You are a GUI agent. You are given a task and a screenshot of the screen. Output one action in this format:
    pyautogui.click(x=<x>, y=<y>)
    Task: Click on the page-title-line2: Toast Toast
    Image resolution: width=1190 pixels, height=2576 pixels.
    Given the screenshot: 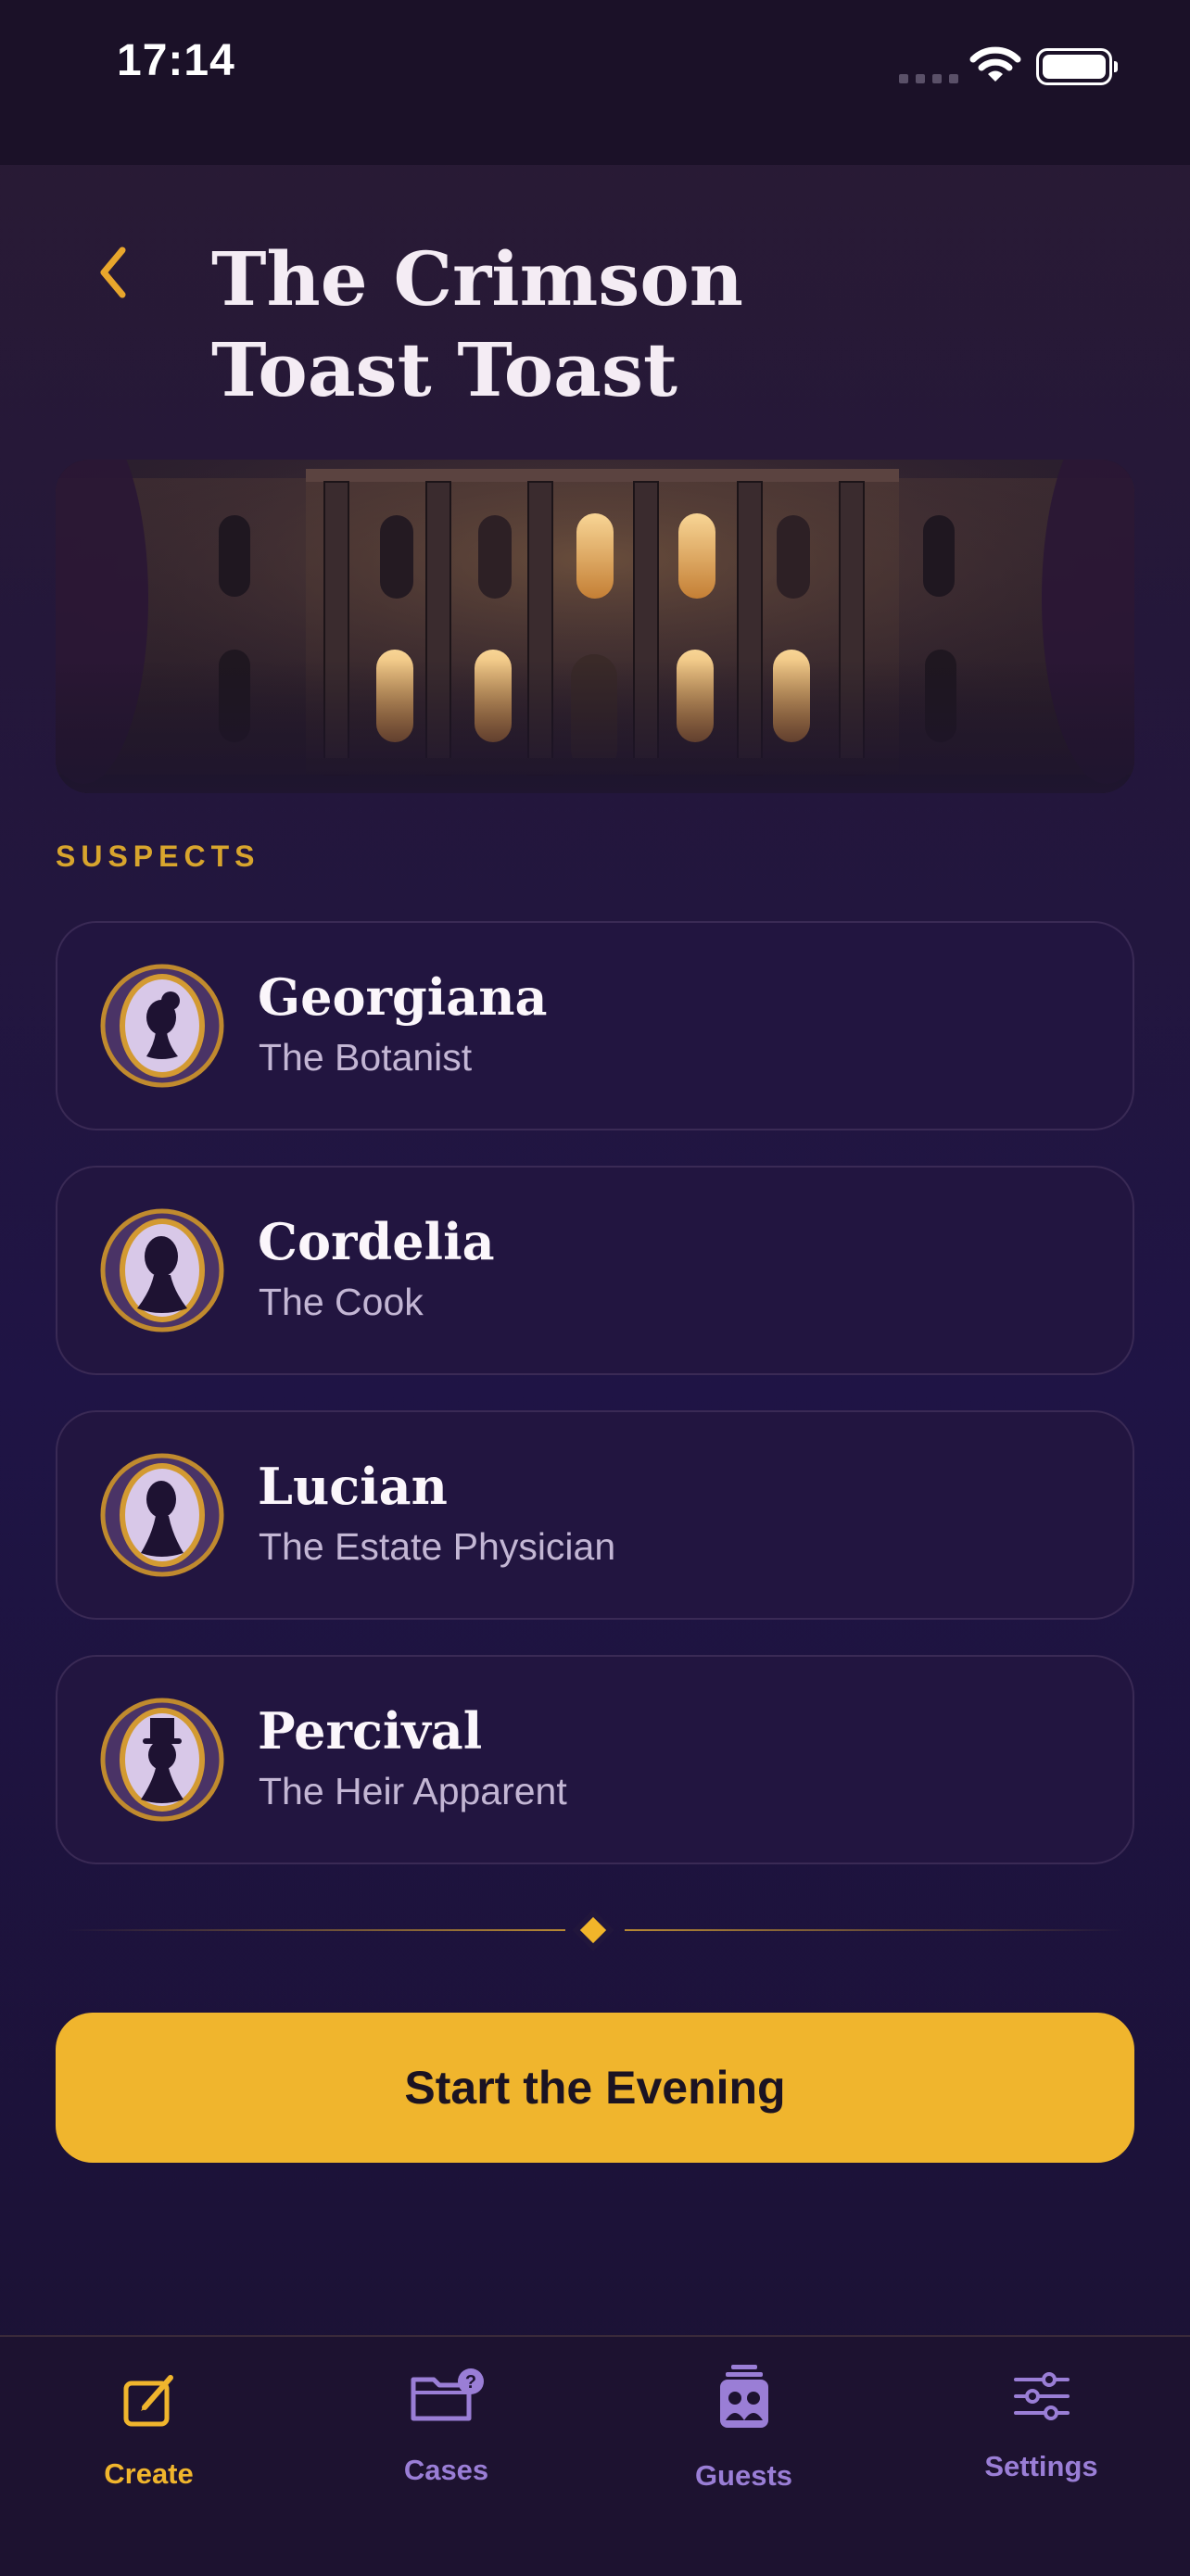 What is the action you would take?
    pyautogui.click(x=444, y=369)
    